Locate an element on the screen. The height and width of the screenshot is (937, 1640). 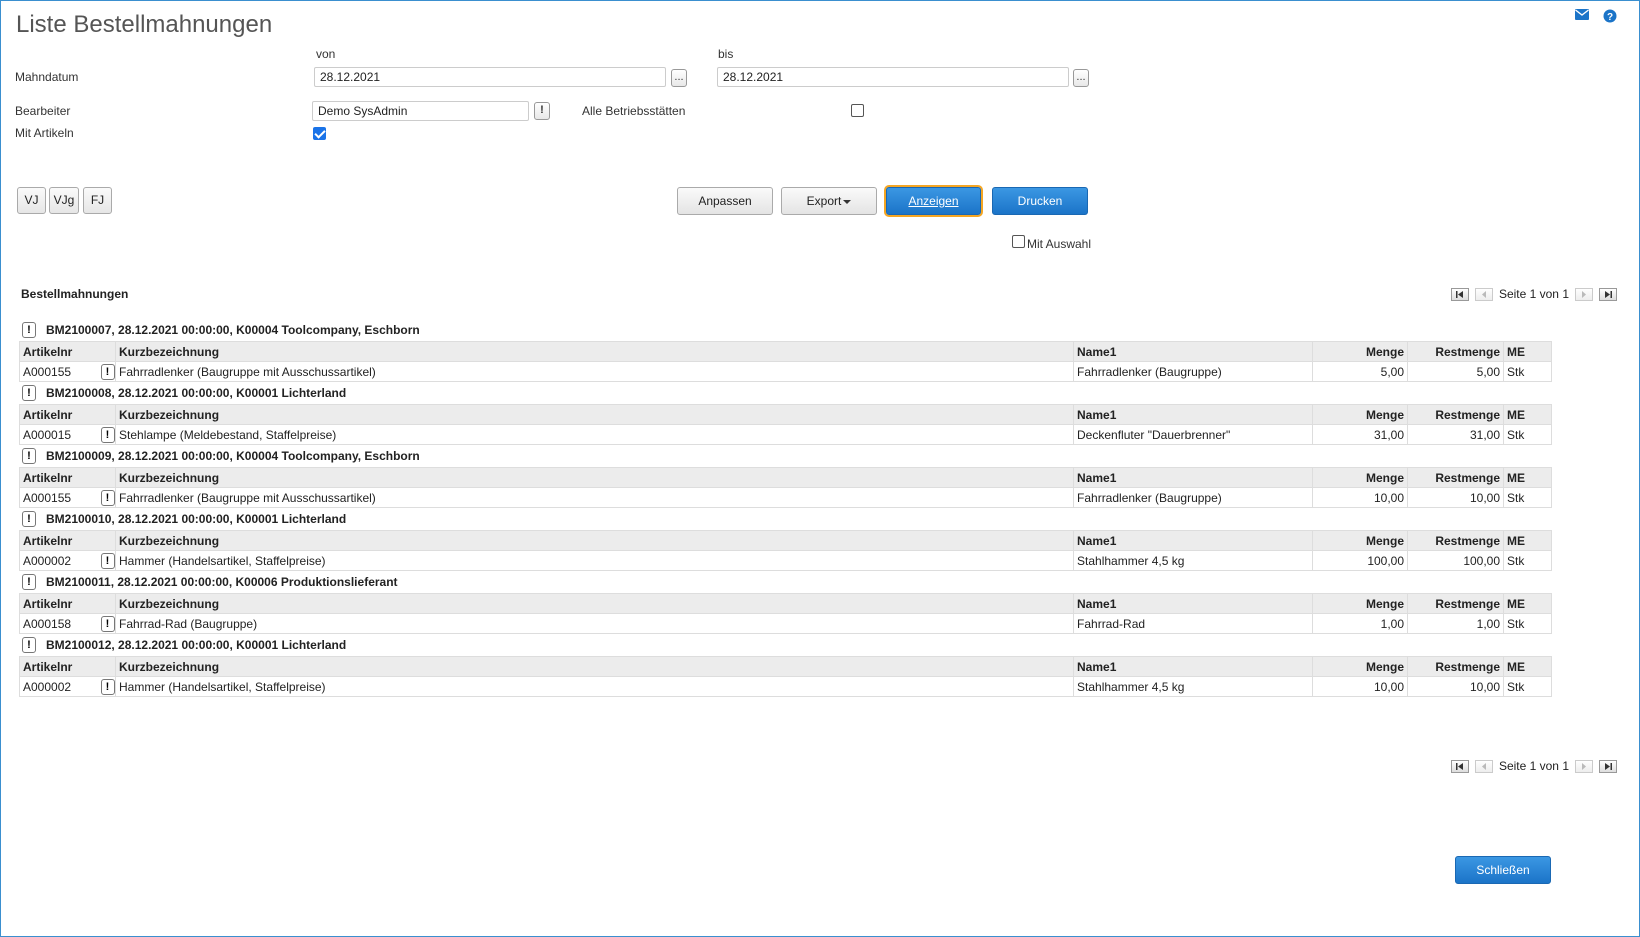
artikelnr-cell: A000015 is located at coordinates (59, 434).